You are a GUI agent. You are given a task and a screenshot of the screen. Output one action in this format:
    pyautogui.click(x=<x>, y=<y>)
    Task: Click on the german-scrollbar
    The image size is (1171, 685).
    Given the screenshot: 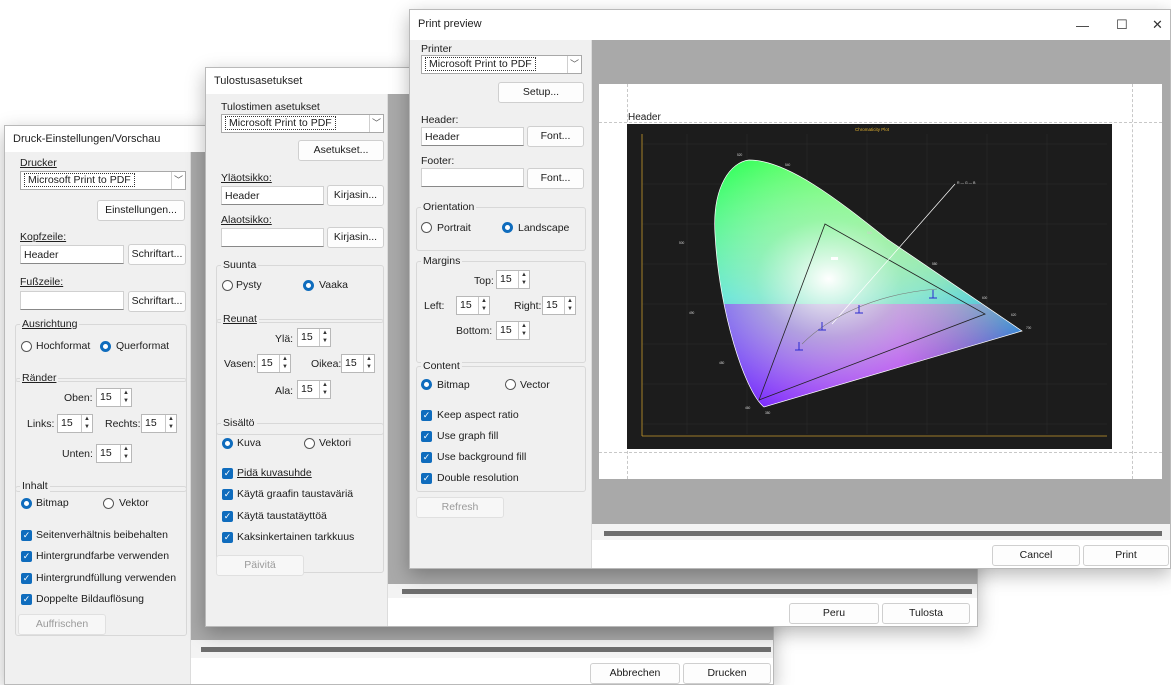 What is the action you would take?
    pyautogui.click(x=486, y=649)
    